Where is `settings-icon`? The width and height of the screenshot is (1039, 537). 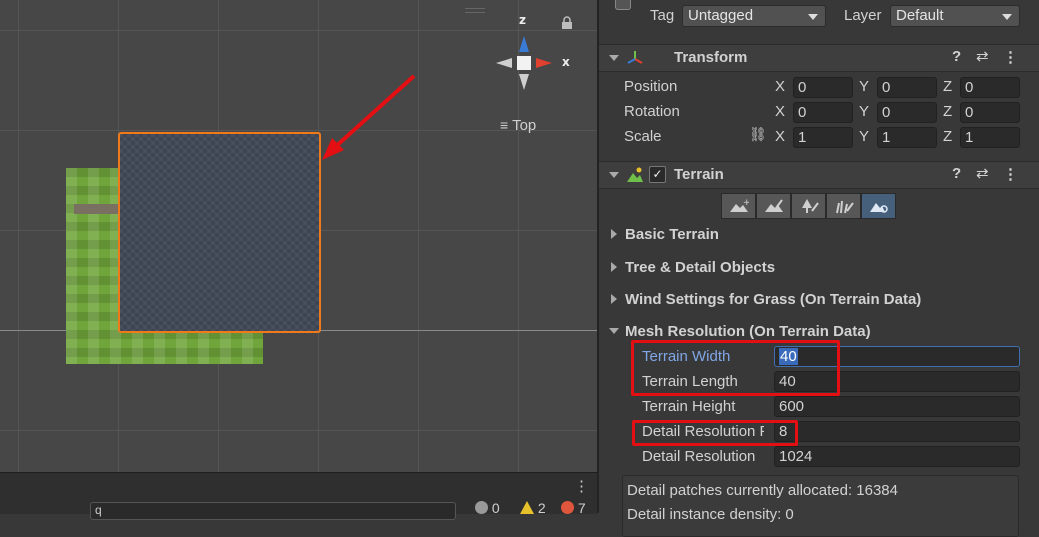 settings-icon is located at coordinates (878, 208).